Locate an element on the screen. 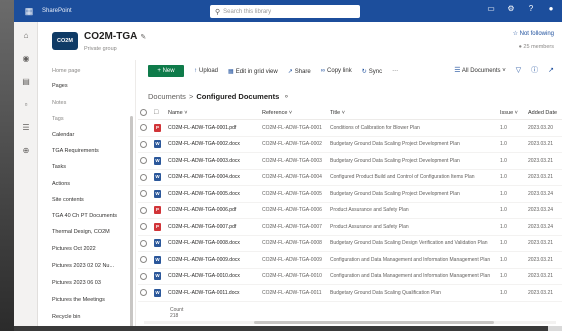  file-name: CO2M-FL-ADW-TGA-0011.docx is located at coordinates (214, 293).